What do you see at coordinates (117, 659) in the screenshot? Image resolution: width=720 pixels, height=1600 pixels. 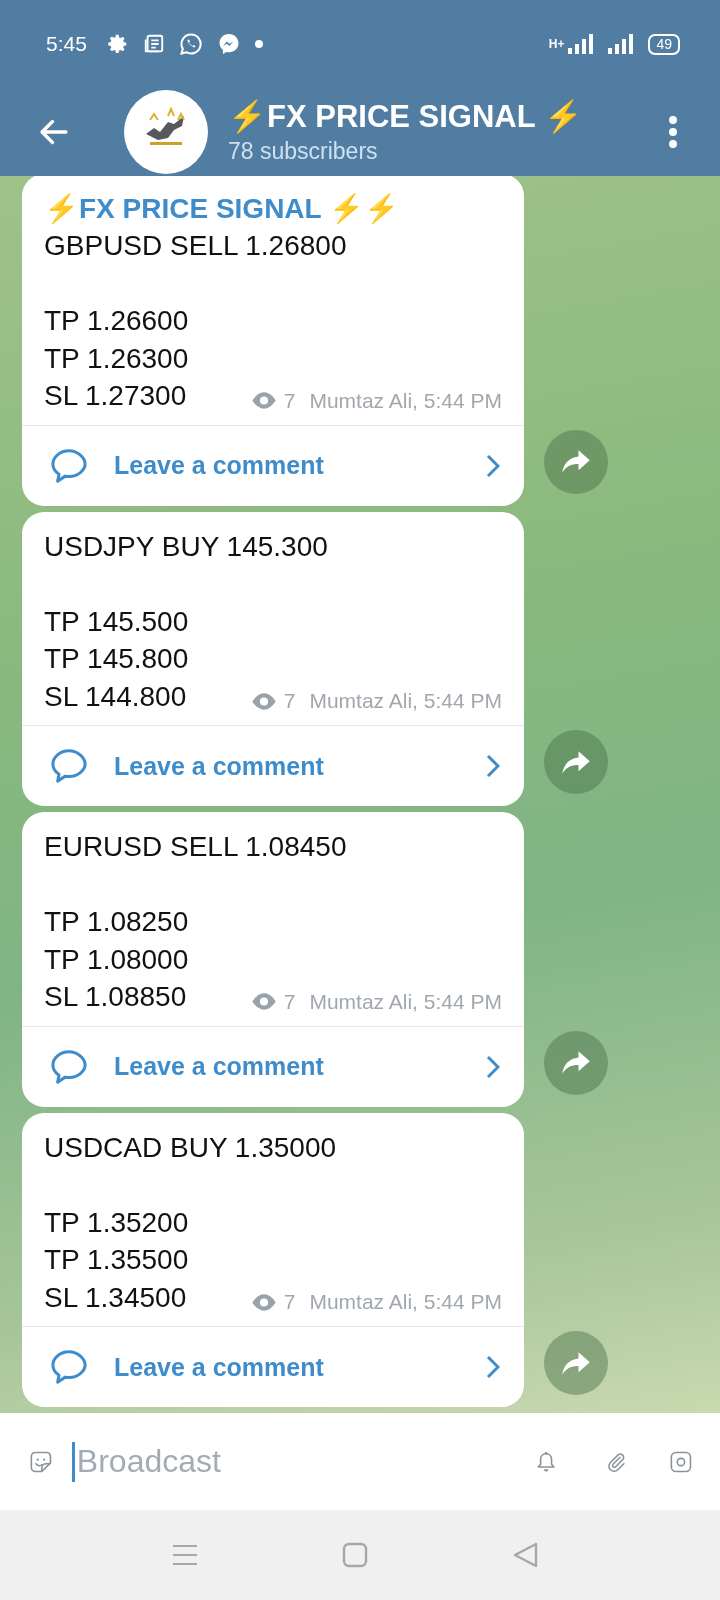 I see `message-text: TP 145.800` at bounding box center [117, 659].